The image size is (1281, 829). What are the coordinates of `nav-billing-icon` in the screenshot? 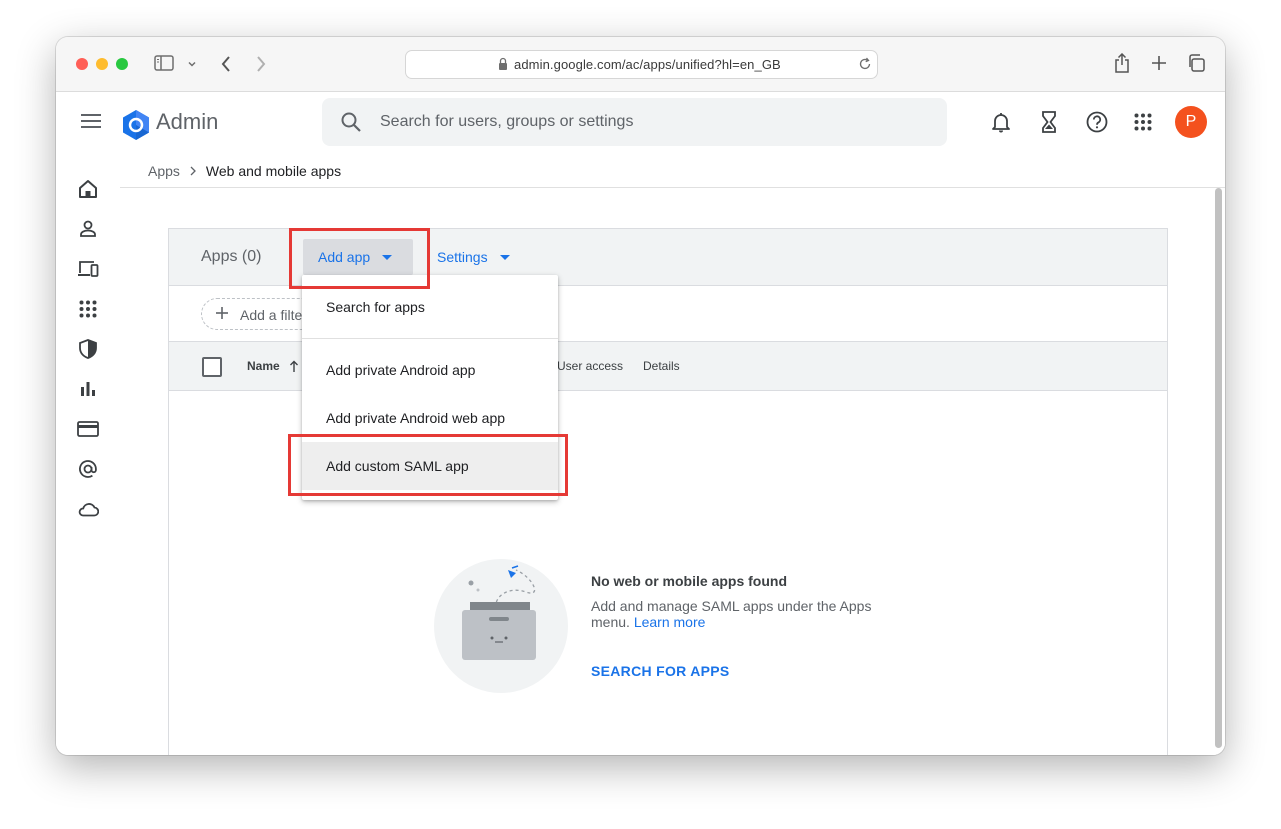 It's located at (88, 429).